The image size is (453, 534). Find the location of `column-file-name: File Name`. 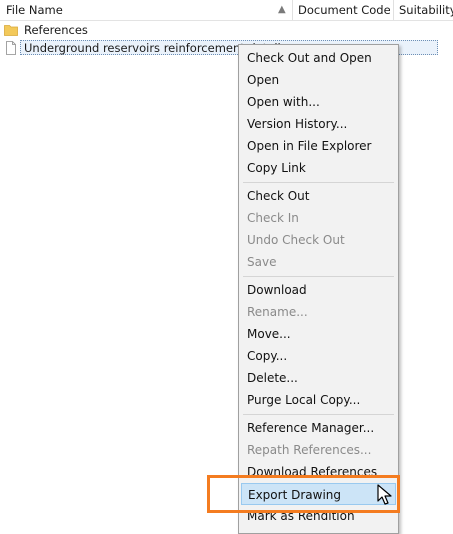

column-file-name: File Name is located at coordinates (141, 10).